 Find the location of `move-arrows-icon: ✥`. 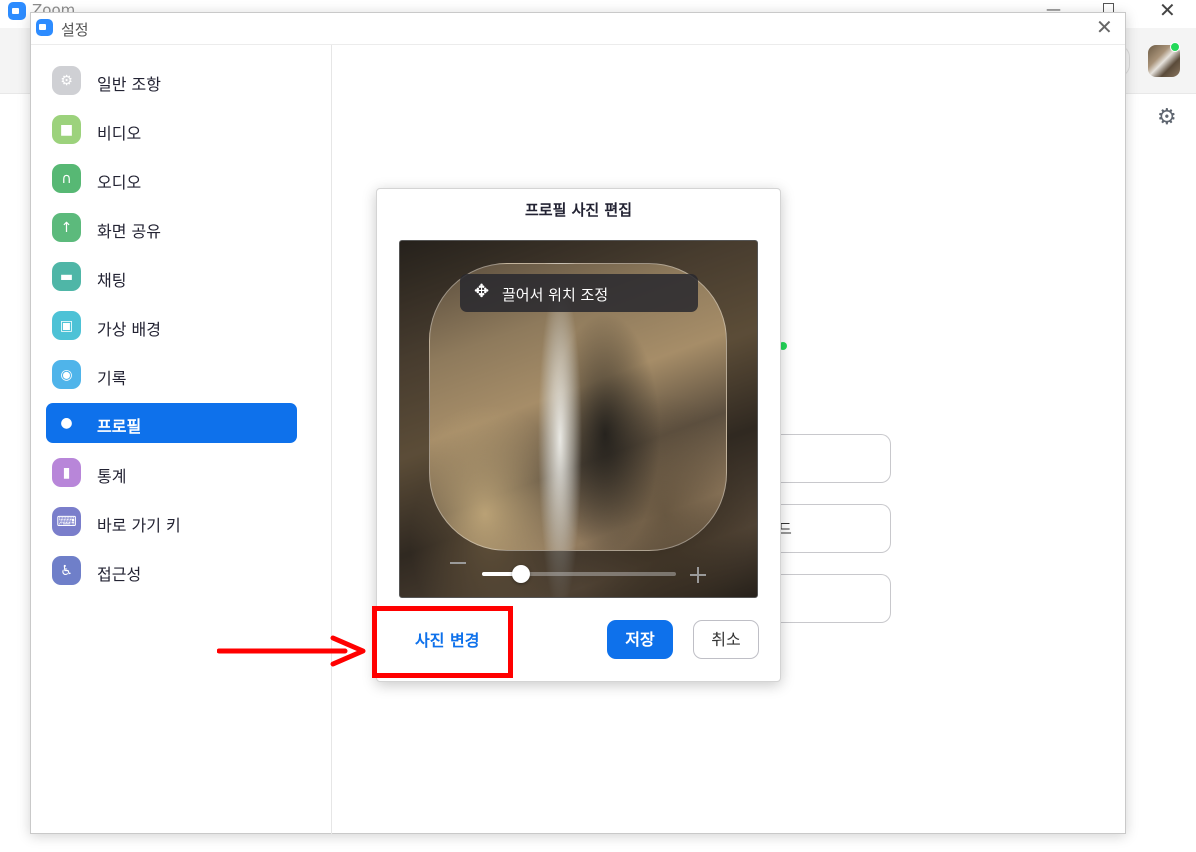

move-arrows-icon: ✥ is located at coordinates (482, 291).